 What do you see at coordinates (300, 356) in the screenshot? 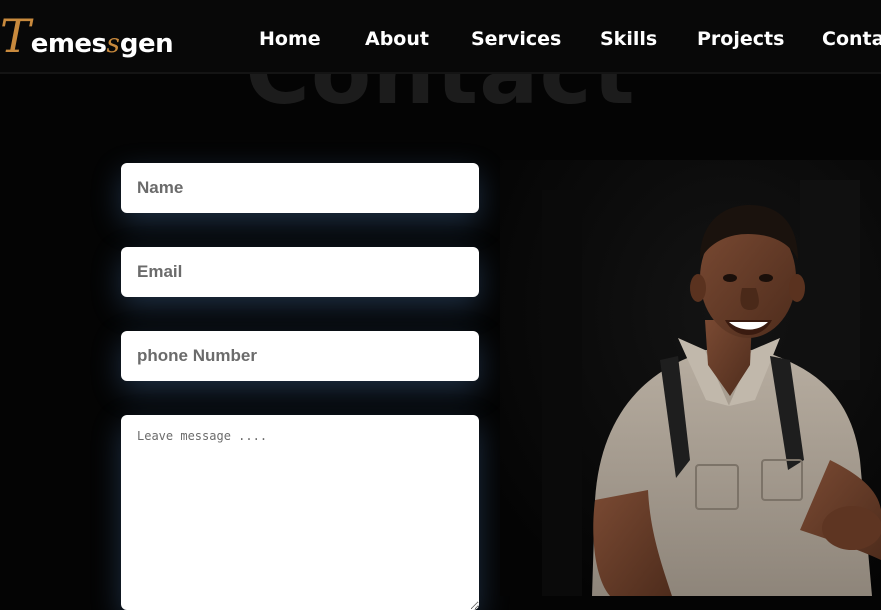
I see `phone-input` at bounding box center [300, 356].